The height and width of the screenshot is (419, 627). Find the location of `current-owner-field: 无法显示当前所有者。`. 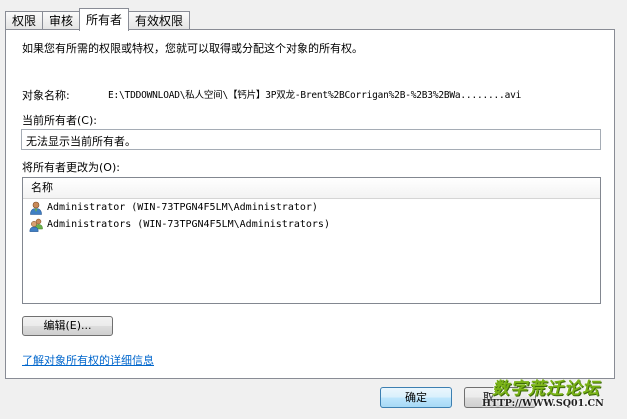

current-owner-field: 无法显示当前所有者。 is located at coordinates (311, 139).